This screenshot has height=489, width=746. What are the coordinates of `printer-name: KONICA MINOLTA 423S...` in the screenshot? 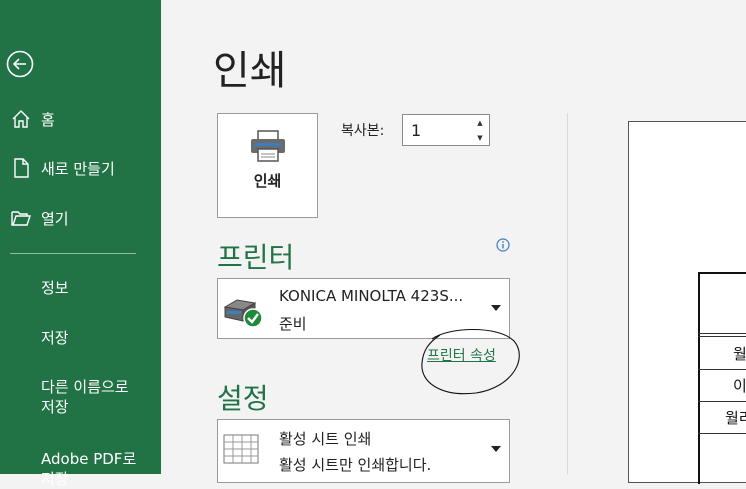 It's located at (371, 296).